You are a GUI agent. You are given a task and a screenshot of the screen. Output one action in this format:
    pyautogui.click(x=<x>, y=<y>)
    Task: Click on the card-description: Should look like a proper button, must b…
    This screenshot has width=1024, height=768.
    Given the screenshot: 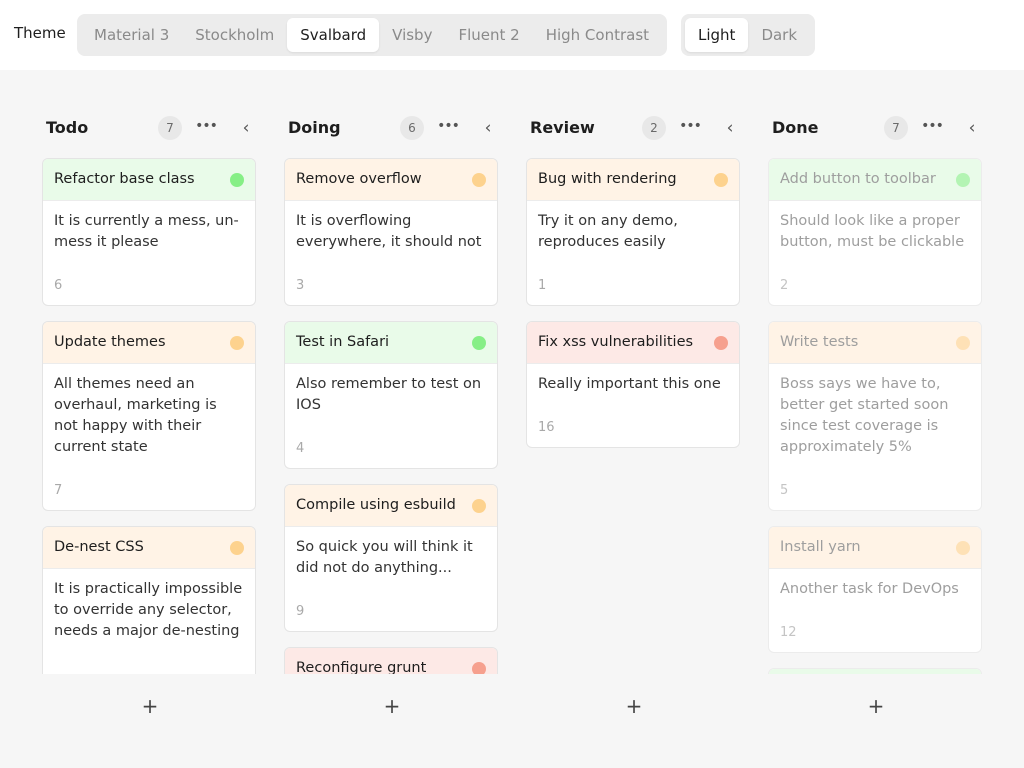 What is the action you would take?
    pyautogui.click(x=872, y=231)
    